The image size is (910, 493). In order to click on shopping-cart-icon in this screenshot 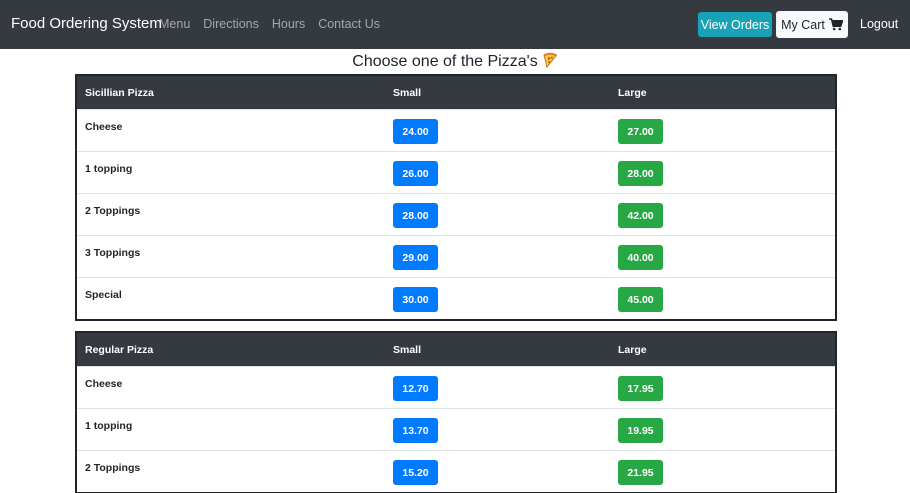, I will do `click(835, 24)`.